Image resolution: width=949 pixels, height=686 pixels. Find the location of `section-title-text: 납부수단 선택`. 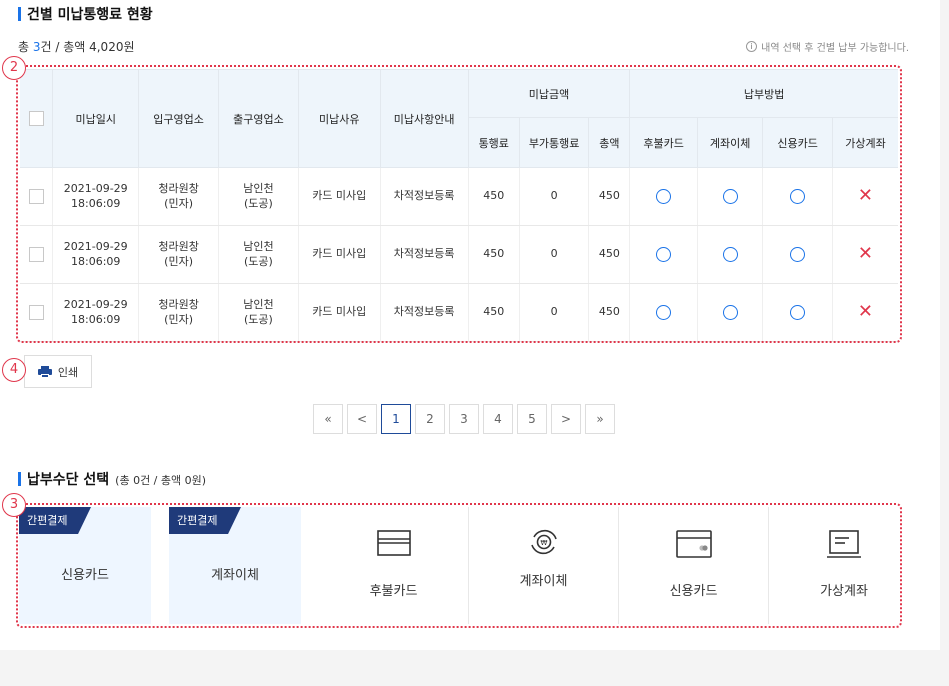

section-title-text: 납부수단 선택 is located at coordinates (68, 480).